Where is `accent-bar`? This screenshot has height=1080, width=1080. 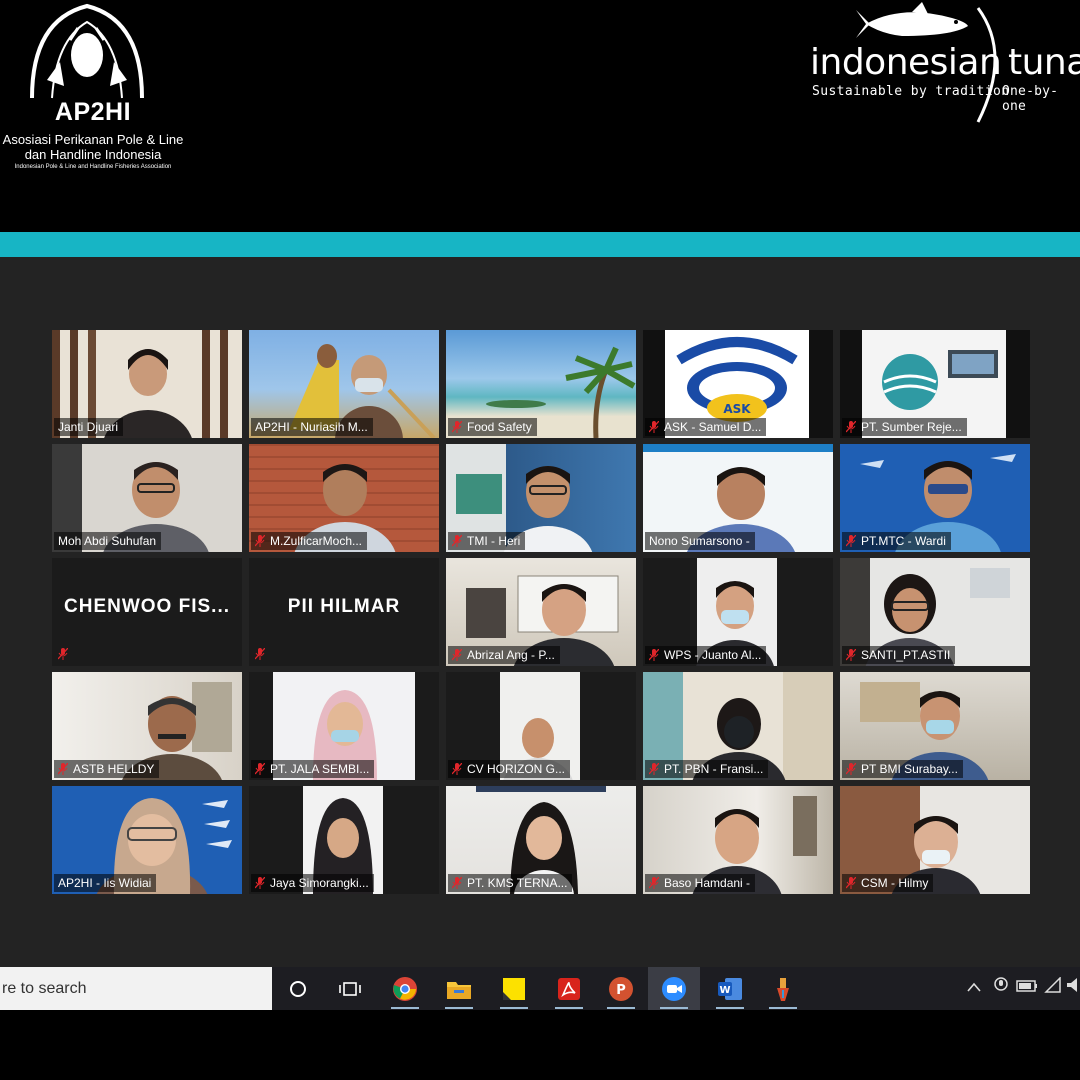 accent-bar is located at coordinates (540, 244).